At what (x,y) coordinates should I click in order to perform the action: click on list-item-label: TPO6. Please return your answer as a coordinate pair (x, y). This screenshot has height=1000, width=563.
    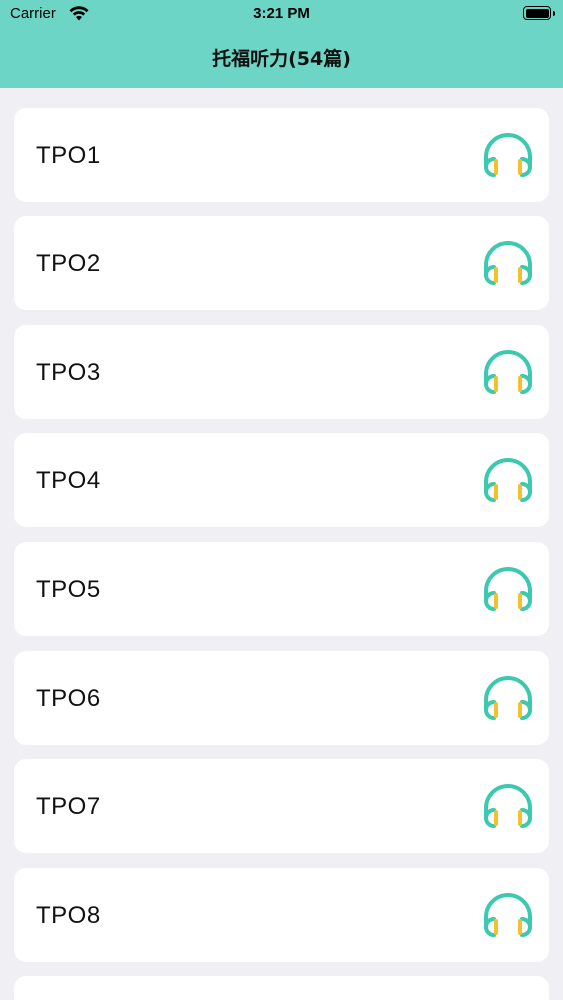
    Looking at the image, I should click on (68, 698).